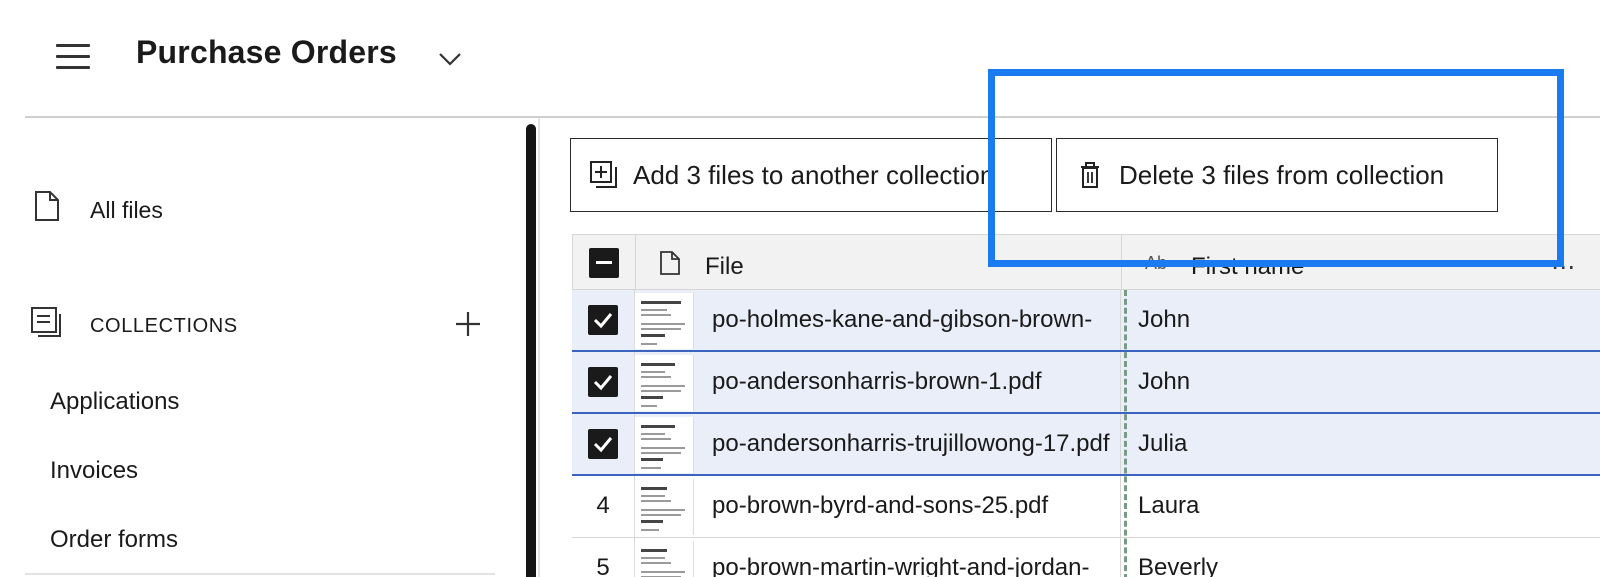 This screenshot has height=577, width=1600. I want to click on select-all-checkbox, so click(604, 263).